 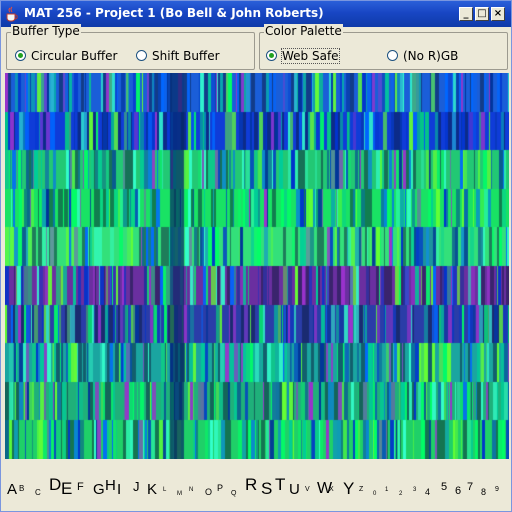 I want to click on strip-char: 3, so click(x=415, y=490).